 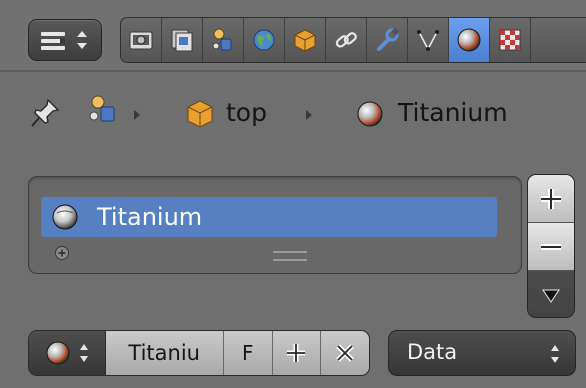 I want to click on tab-material, so click(x=469, y=40).